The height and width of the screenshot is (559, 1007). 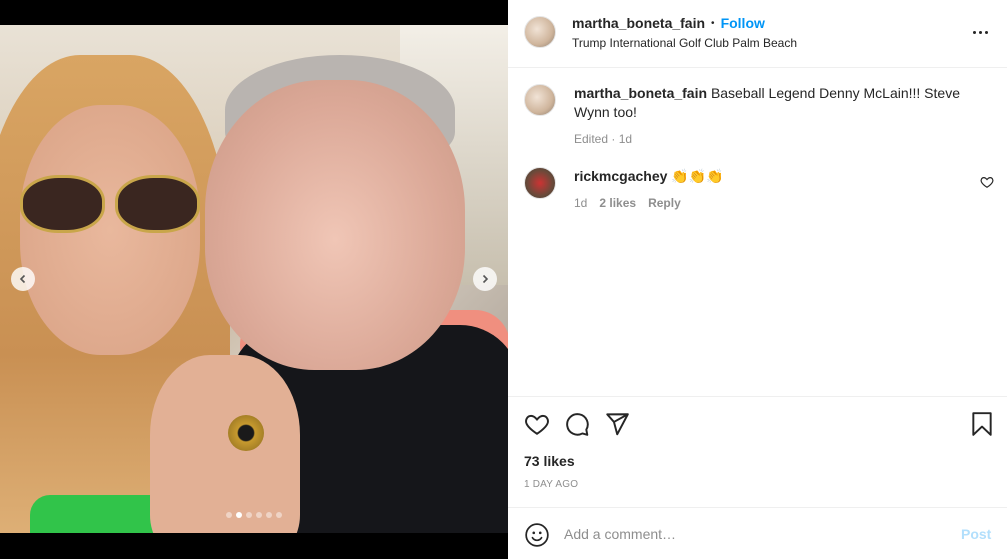 What do you see at coordinates (254, 515) in the screenshot?
I see `carousel-indicators` at bounding box center [254, 515].